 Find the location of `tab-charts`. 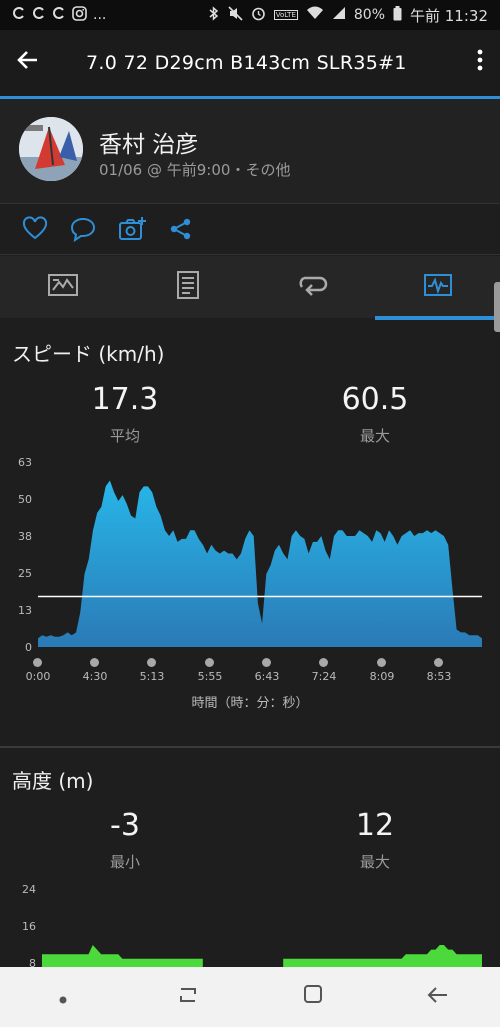

tab-charts is located at coordinates (437, 287).